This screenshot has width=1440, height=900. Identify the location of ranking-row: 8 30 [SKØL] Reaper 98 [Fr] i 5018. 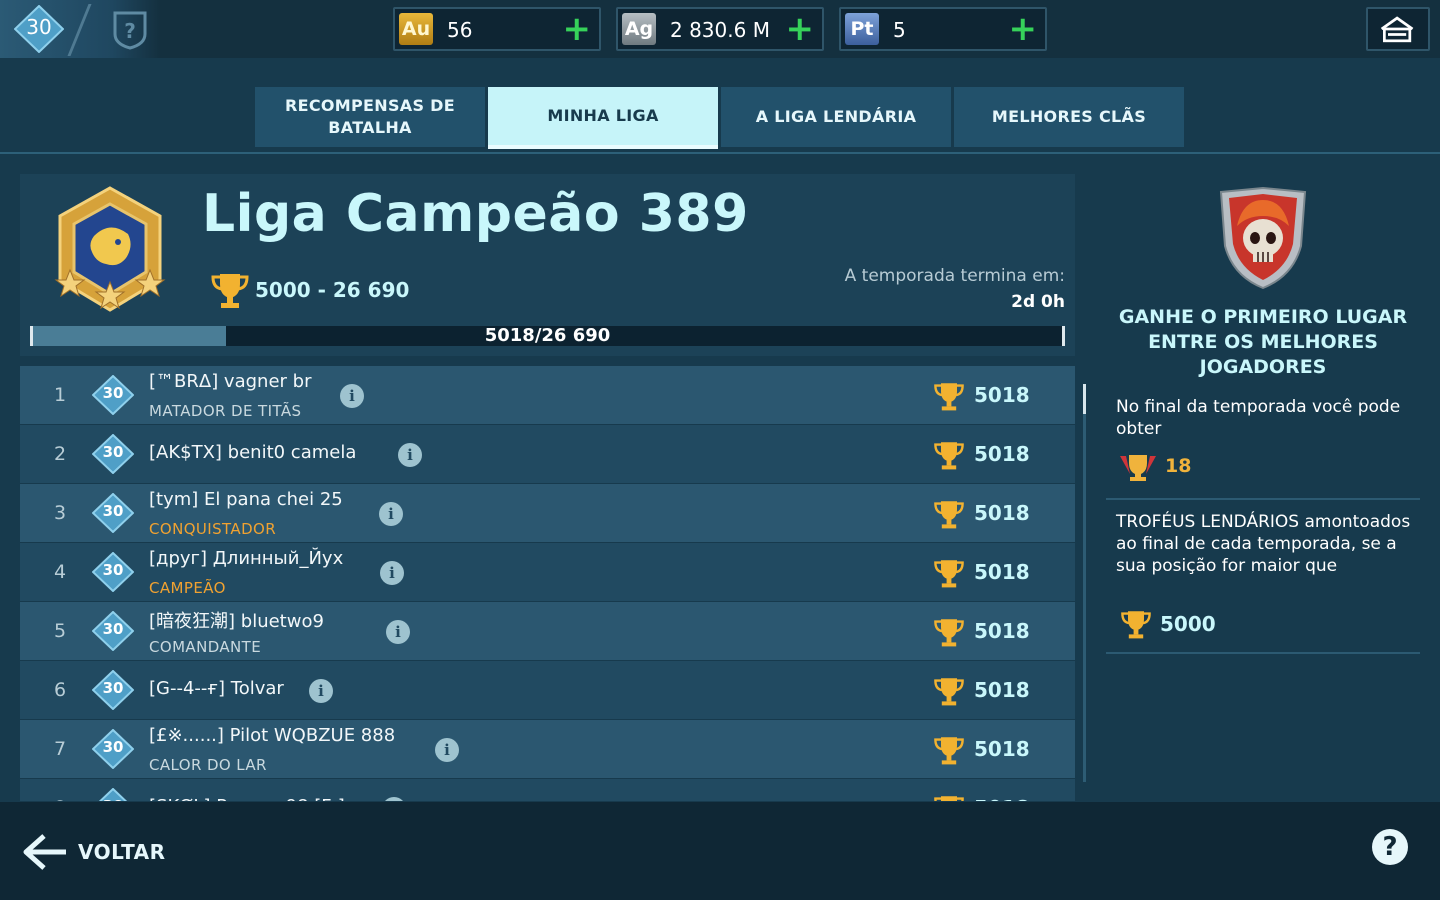
(547, 790).